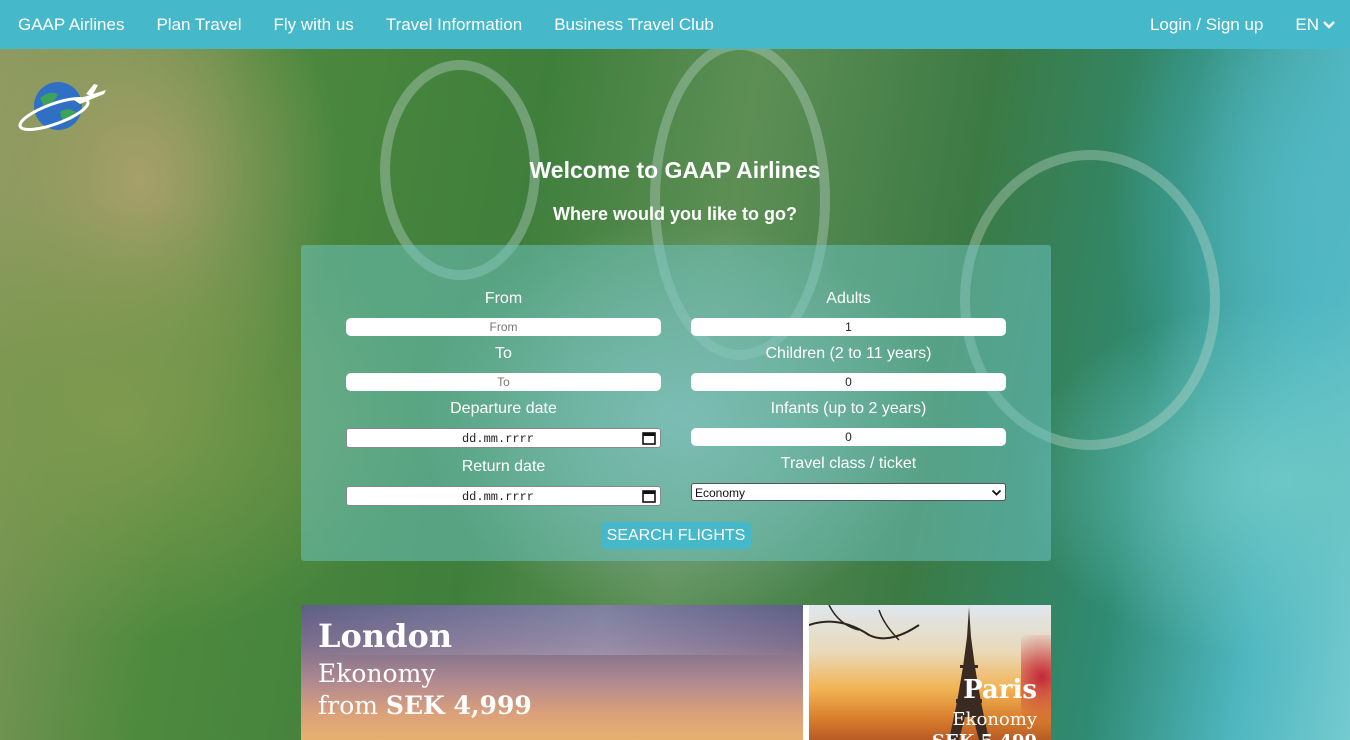 The image size is (1350, 740). I want to click on departure-date-label: Departure date, so click(503, 408).